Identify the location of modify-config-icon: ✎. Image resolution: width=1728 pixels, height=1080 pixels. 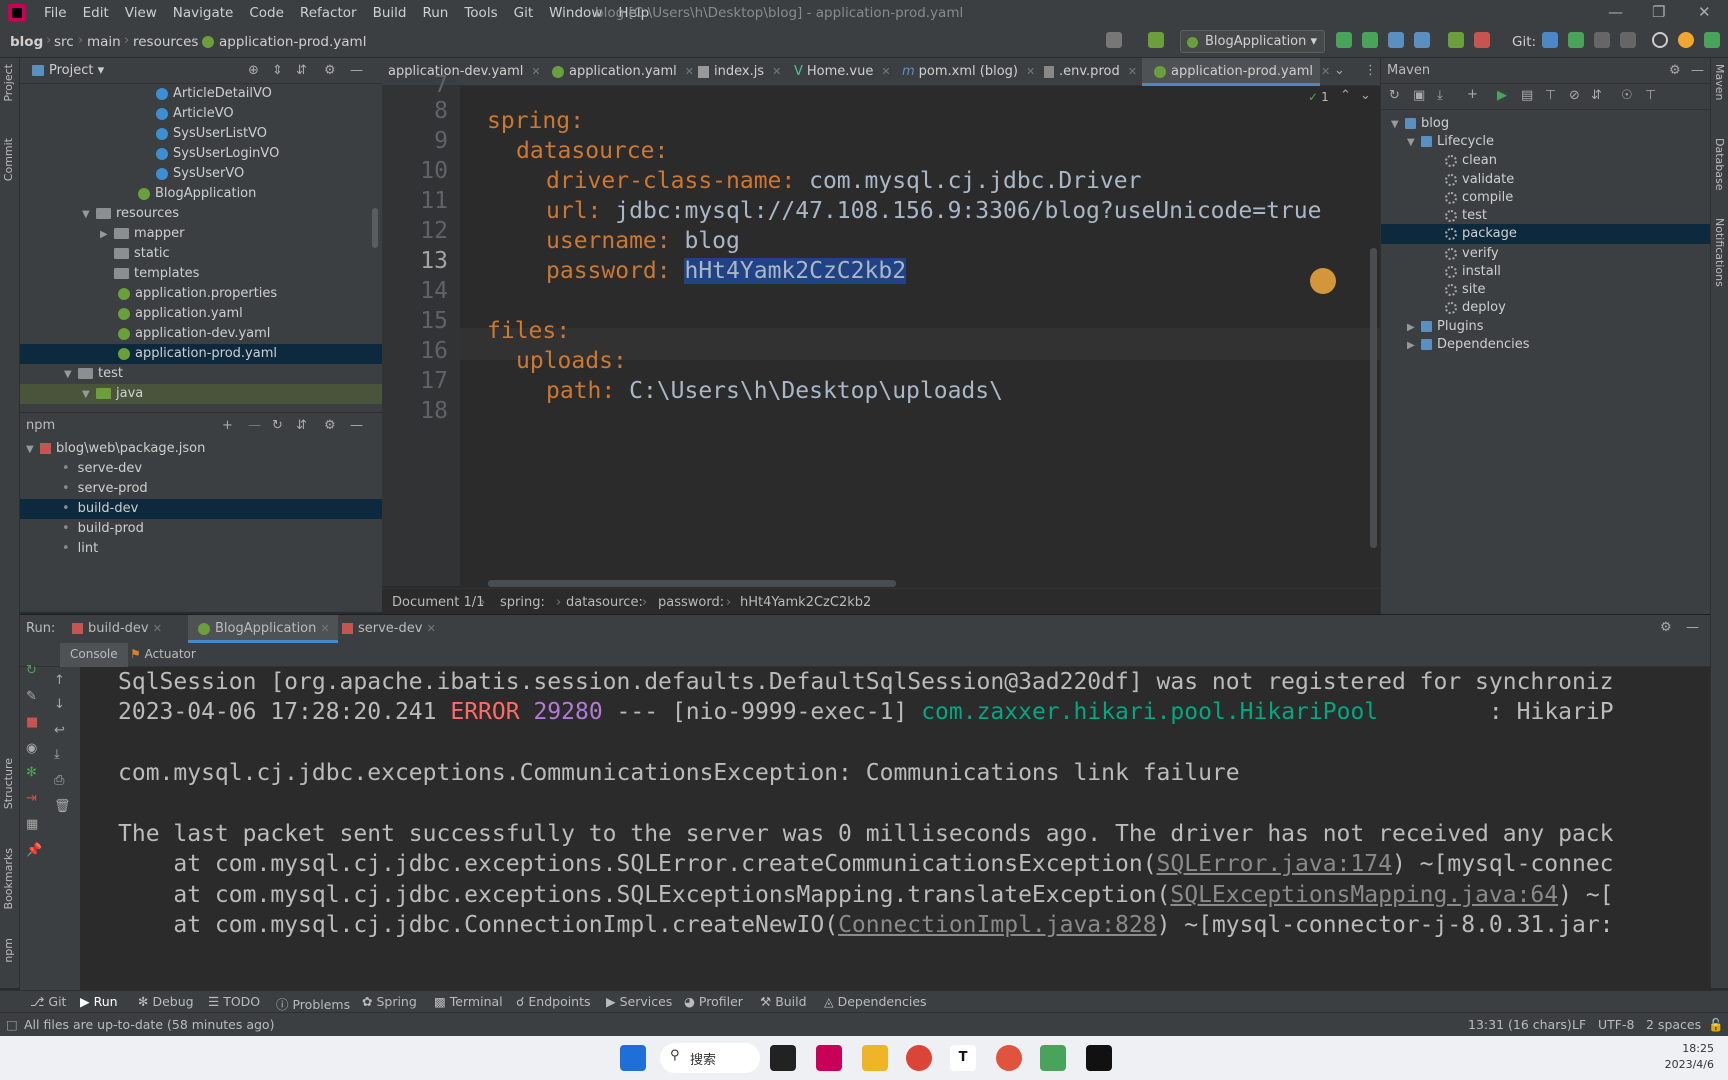
(31, 696).